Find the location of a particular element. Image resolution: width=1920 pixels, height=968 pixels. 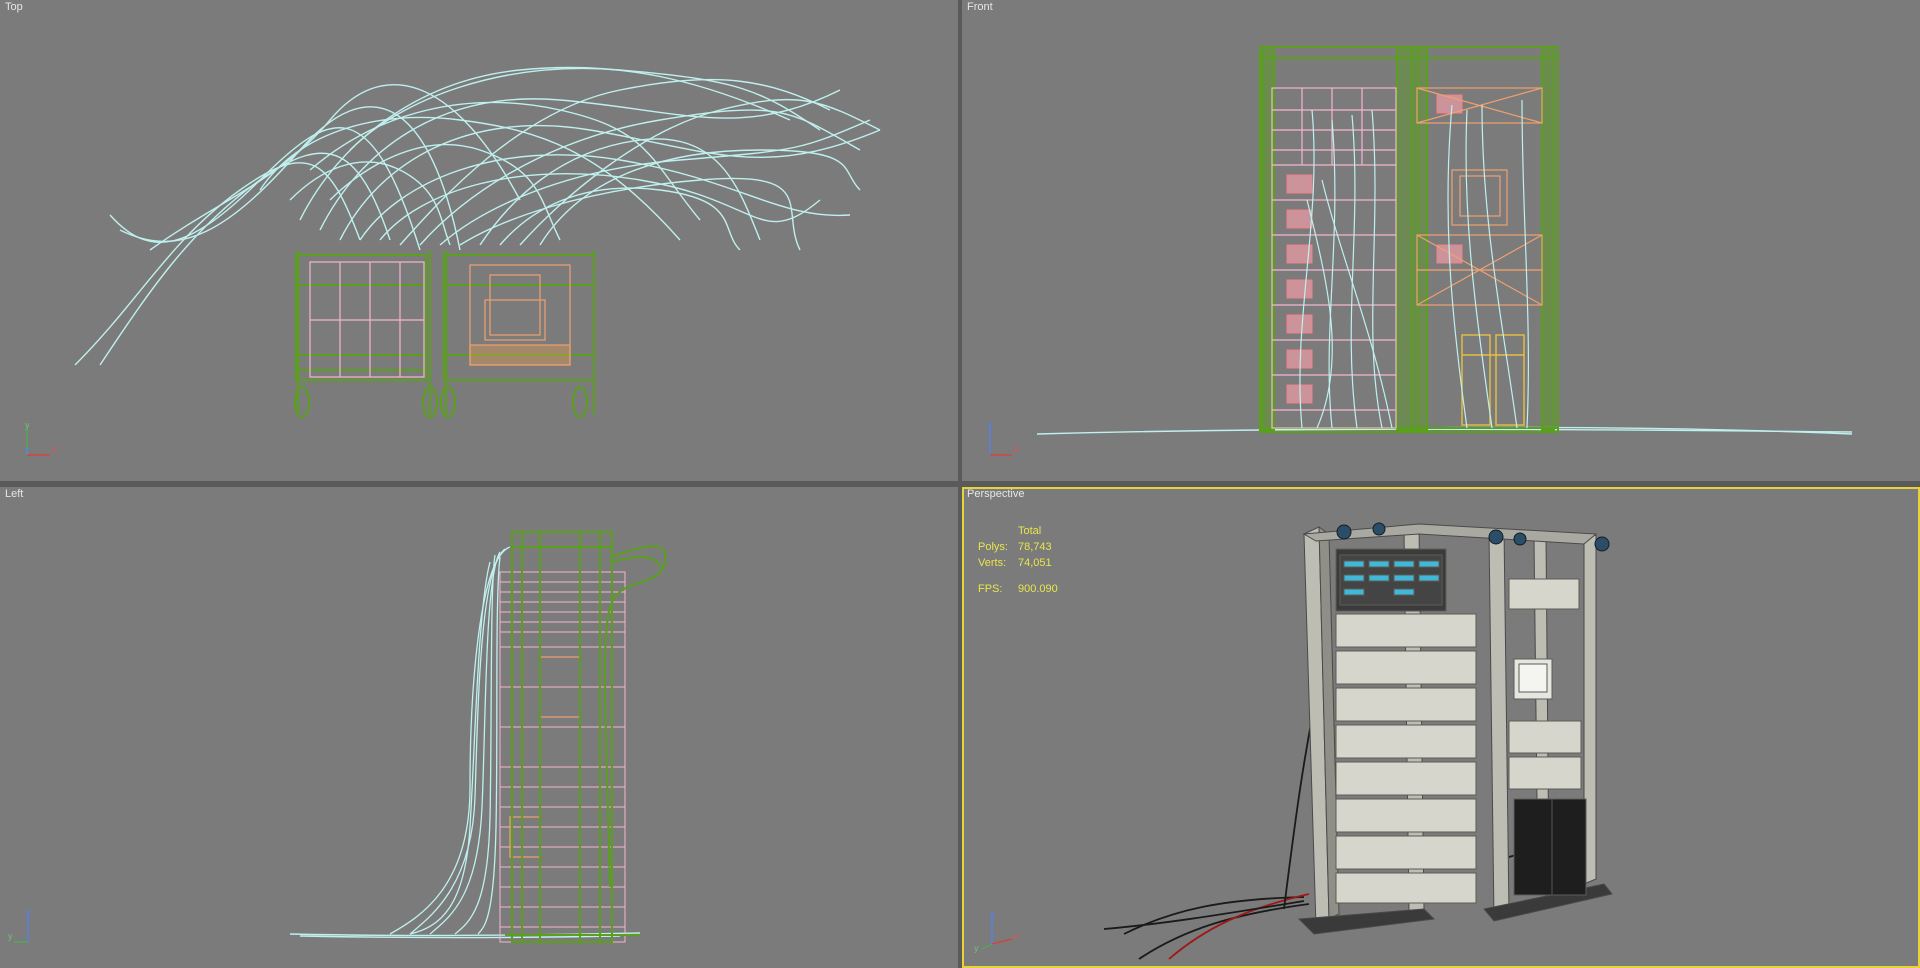

rack-left-top is located at coordinates (366, 334).